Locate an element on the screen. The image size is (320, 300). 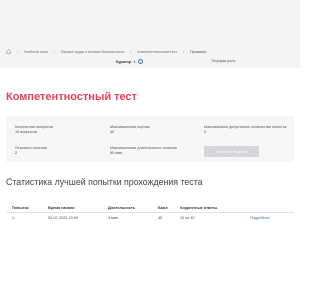
column-header-correct-answers: Корректные ответы is located at coordinates (209, 208).